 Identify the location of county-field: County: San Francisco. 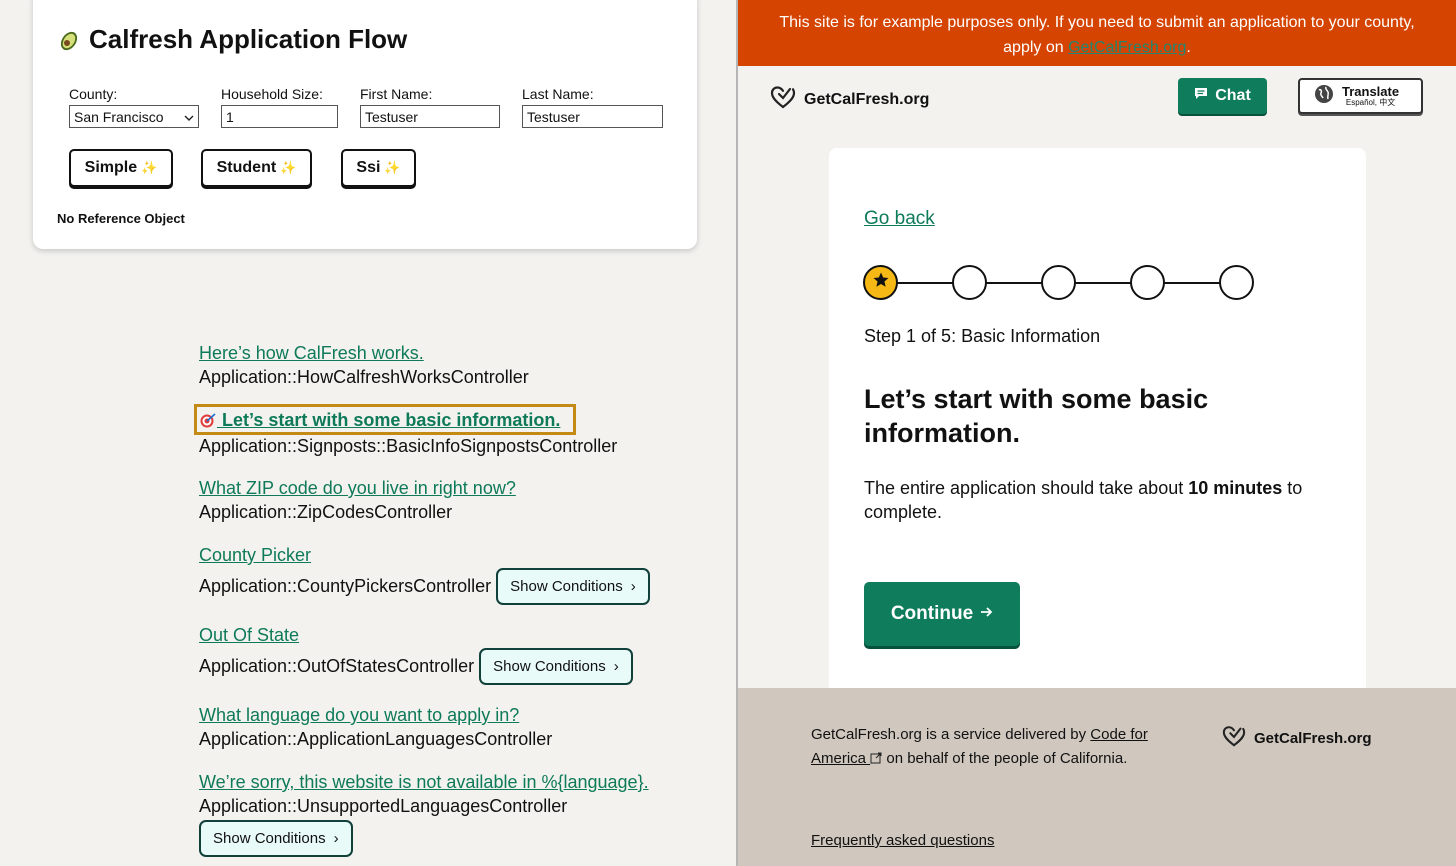
(134, 107).